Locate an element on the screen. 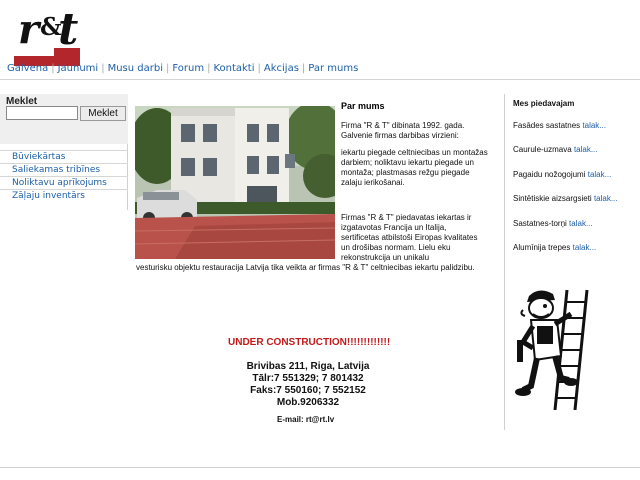  offer-label: Sastatnes-torņi is located at coordinates (540, 223).